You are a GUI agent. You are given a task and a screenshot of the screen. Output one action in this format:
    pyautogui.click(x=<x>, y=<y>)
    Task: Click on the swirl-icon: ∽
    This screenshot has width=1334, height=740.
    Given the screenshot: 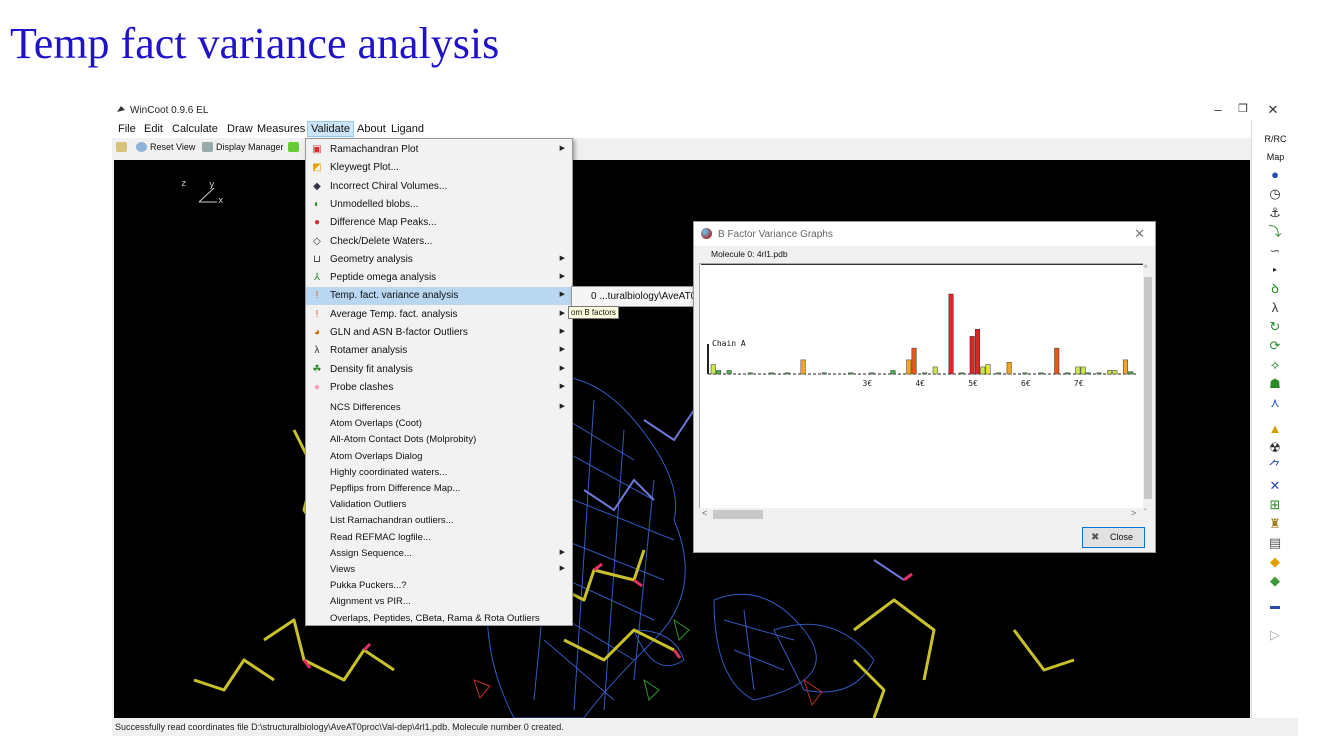 What is the action you would take?
    pyautogui.click(x=1275, y=251)
    